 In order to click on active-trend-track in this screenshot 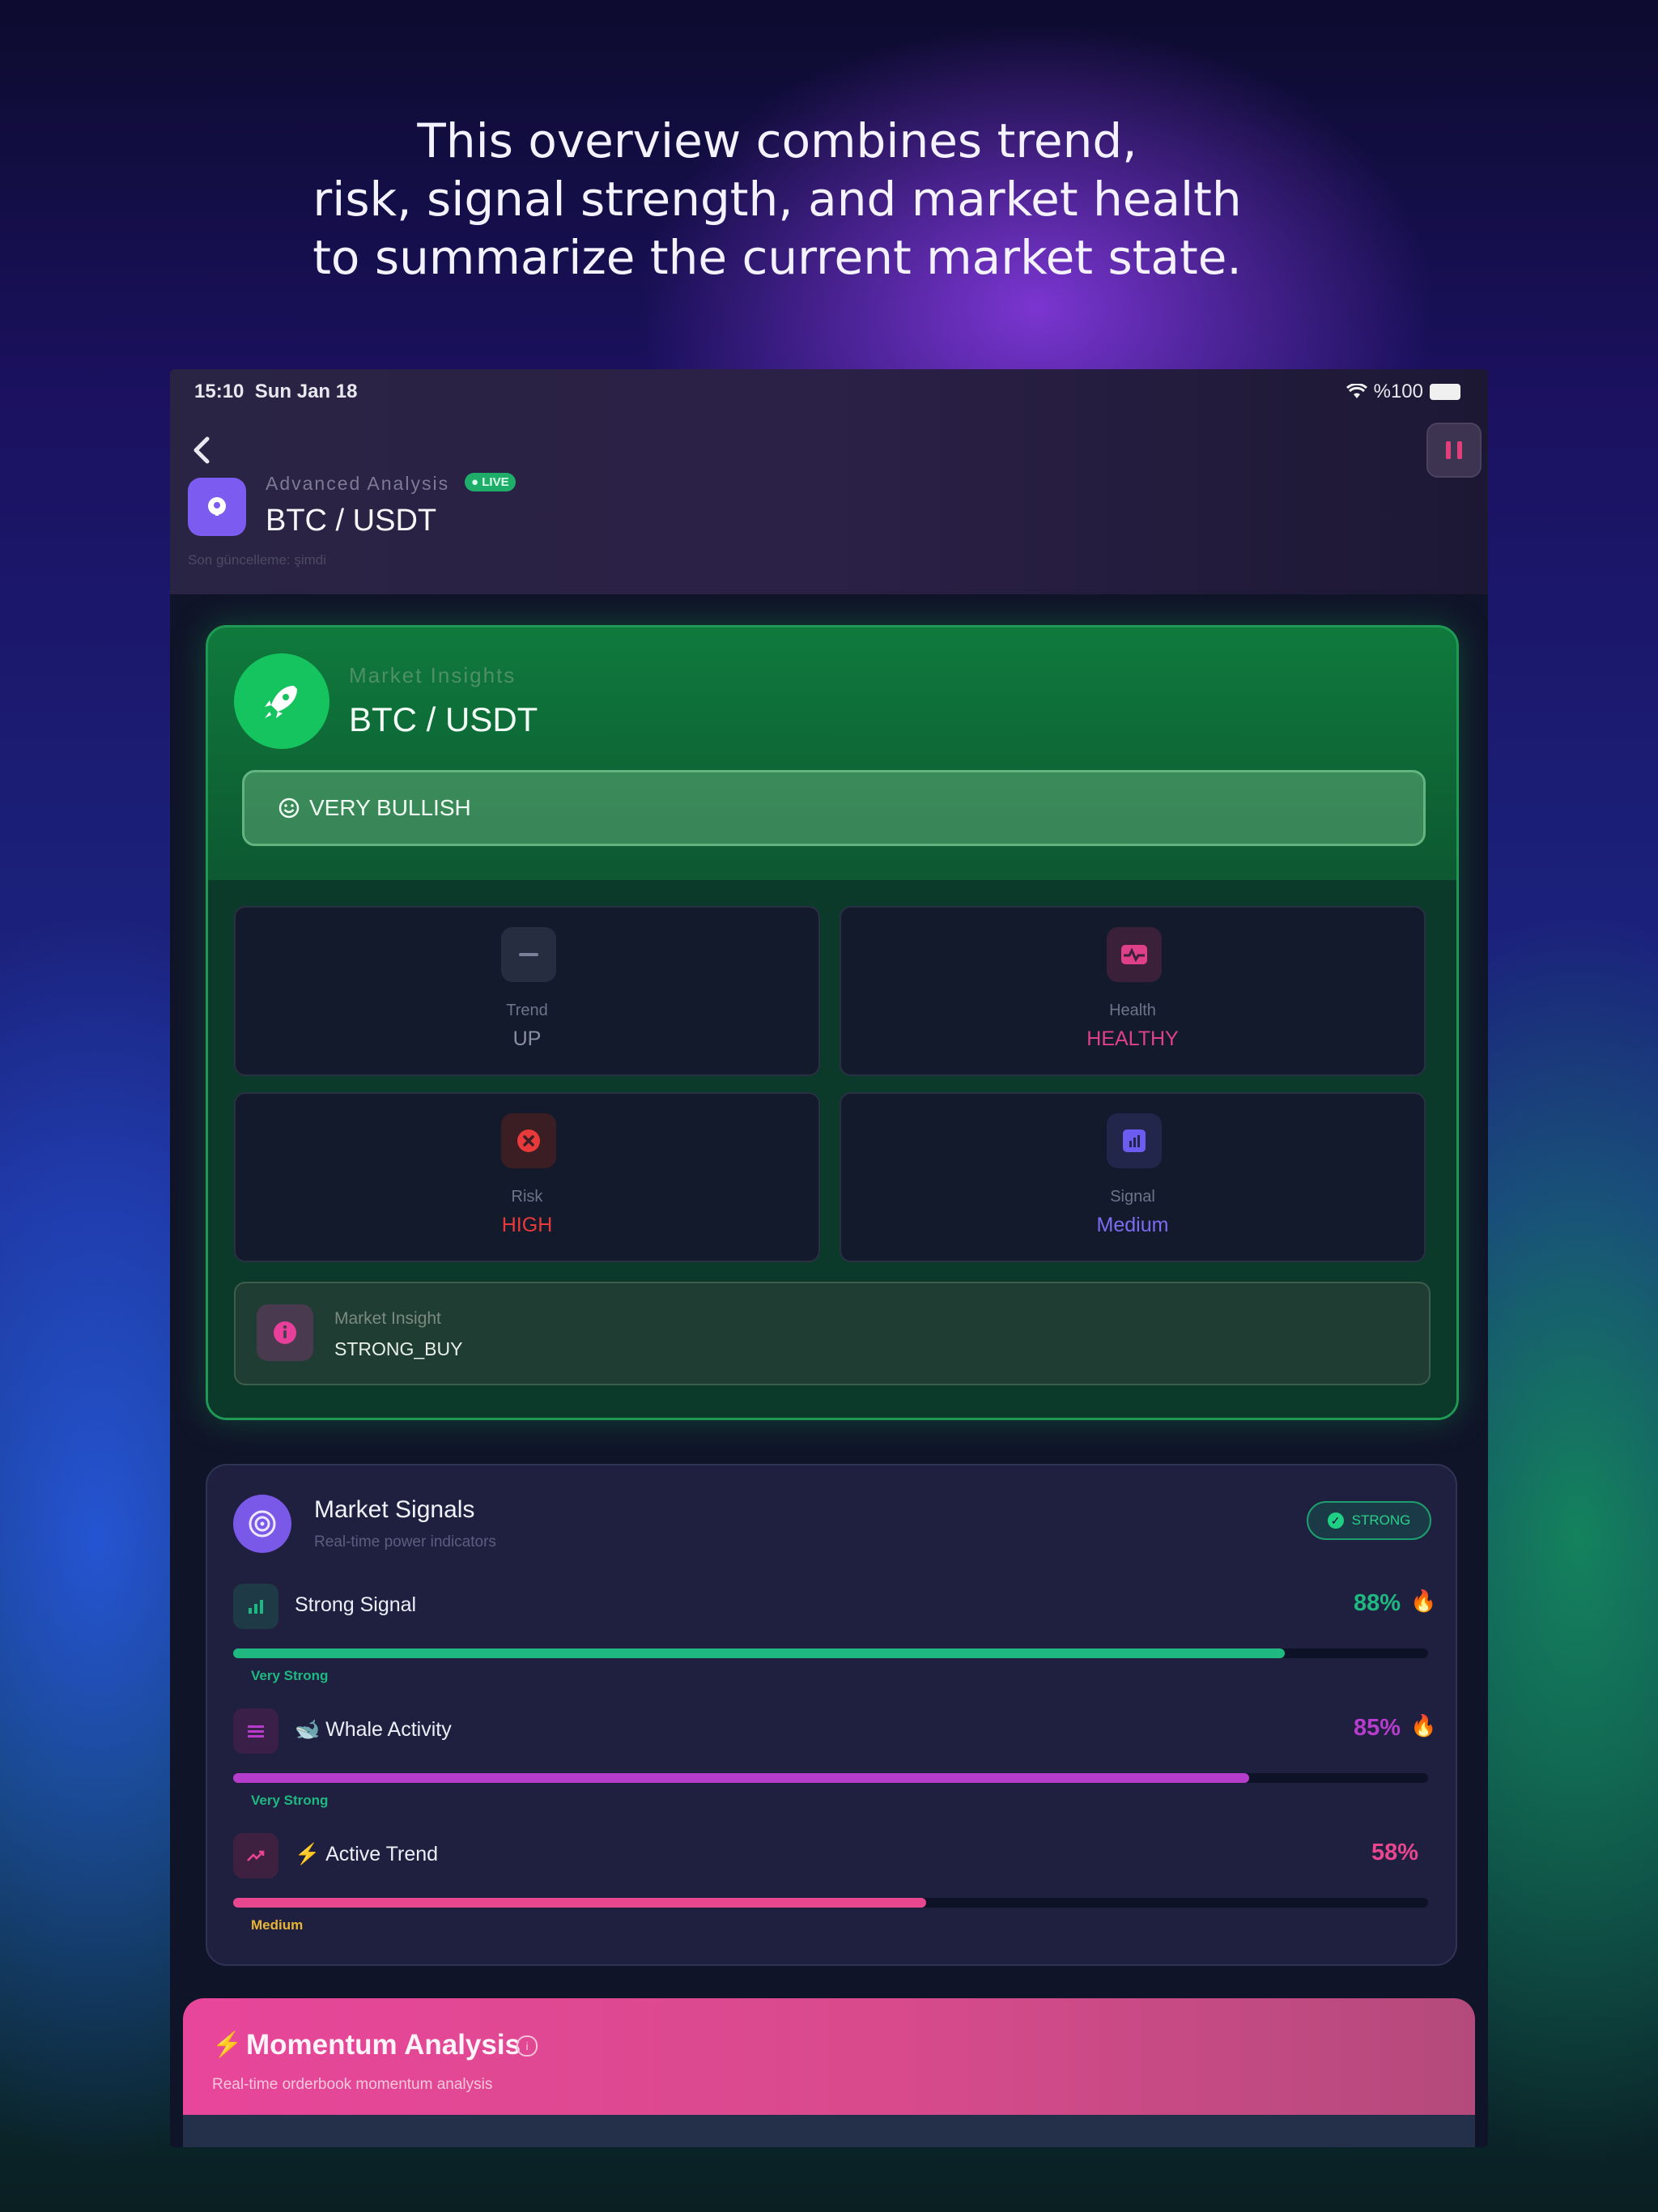, I will do `click(830, 1903)`.